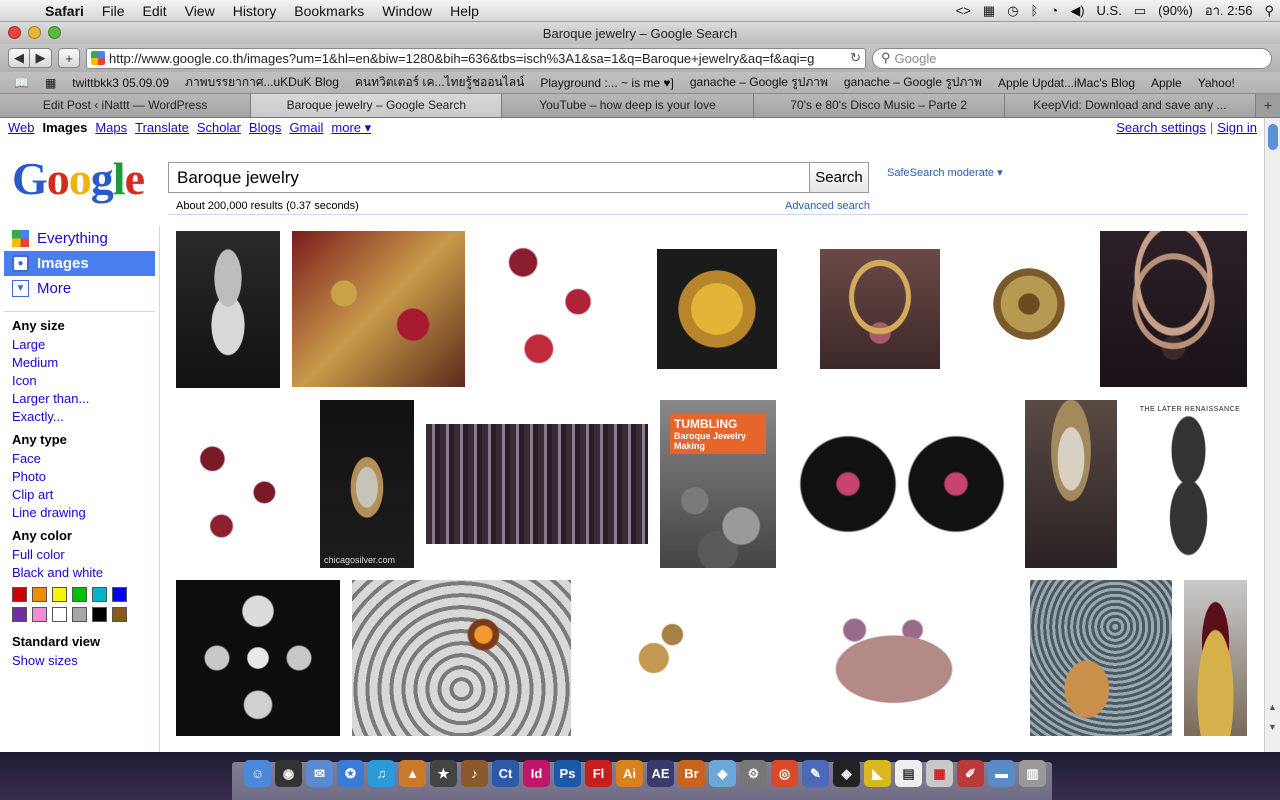 This screenshot has height=800, width=1280. Describe the element at coordinates (85, 381) in the screenshot. I see `size-icon: Icon` at that location.